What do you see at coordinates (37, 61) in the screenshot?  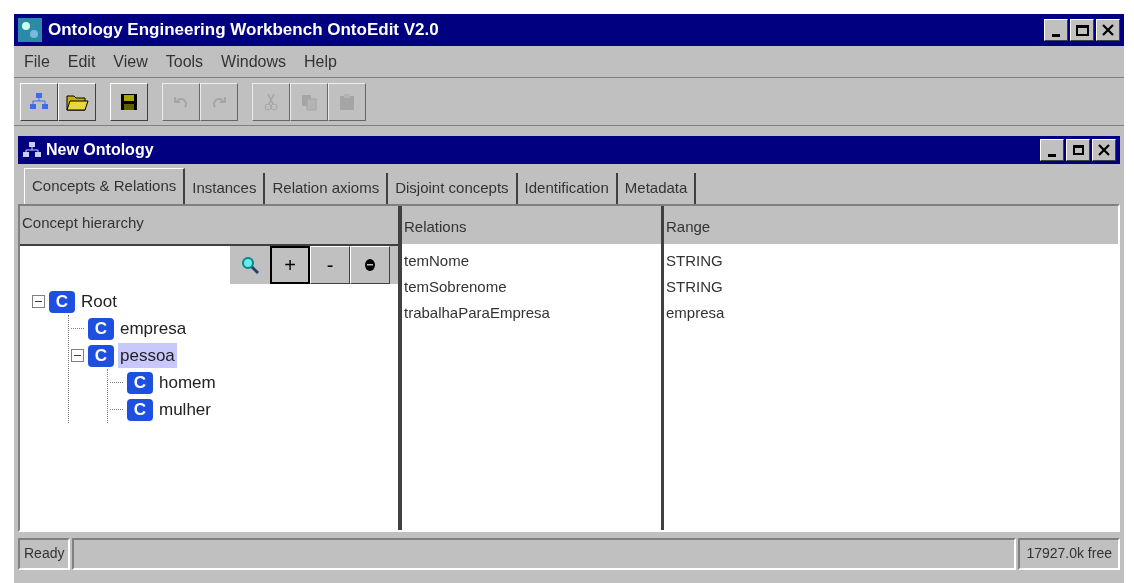 I see `menu-item: File` at bounding box center [37, 61].